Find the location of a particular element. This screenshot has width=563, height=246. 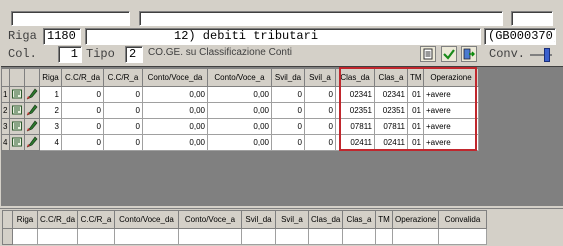

exit-icon is located at coordinates (469, 54).